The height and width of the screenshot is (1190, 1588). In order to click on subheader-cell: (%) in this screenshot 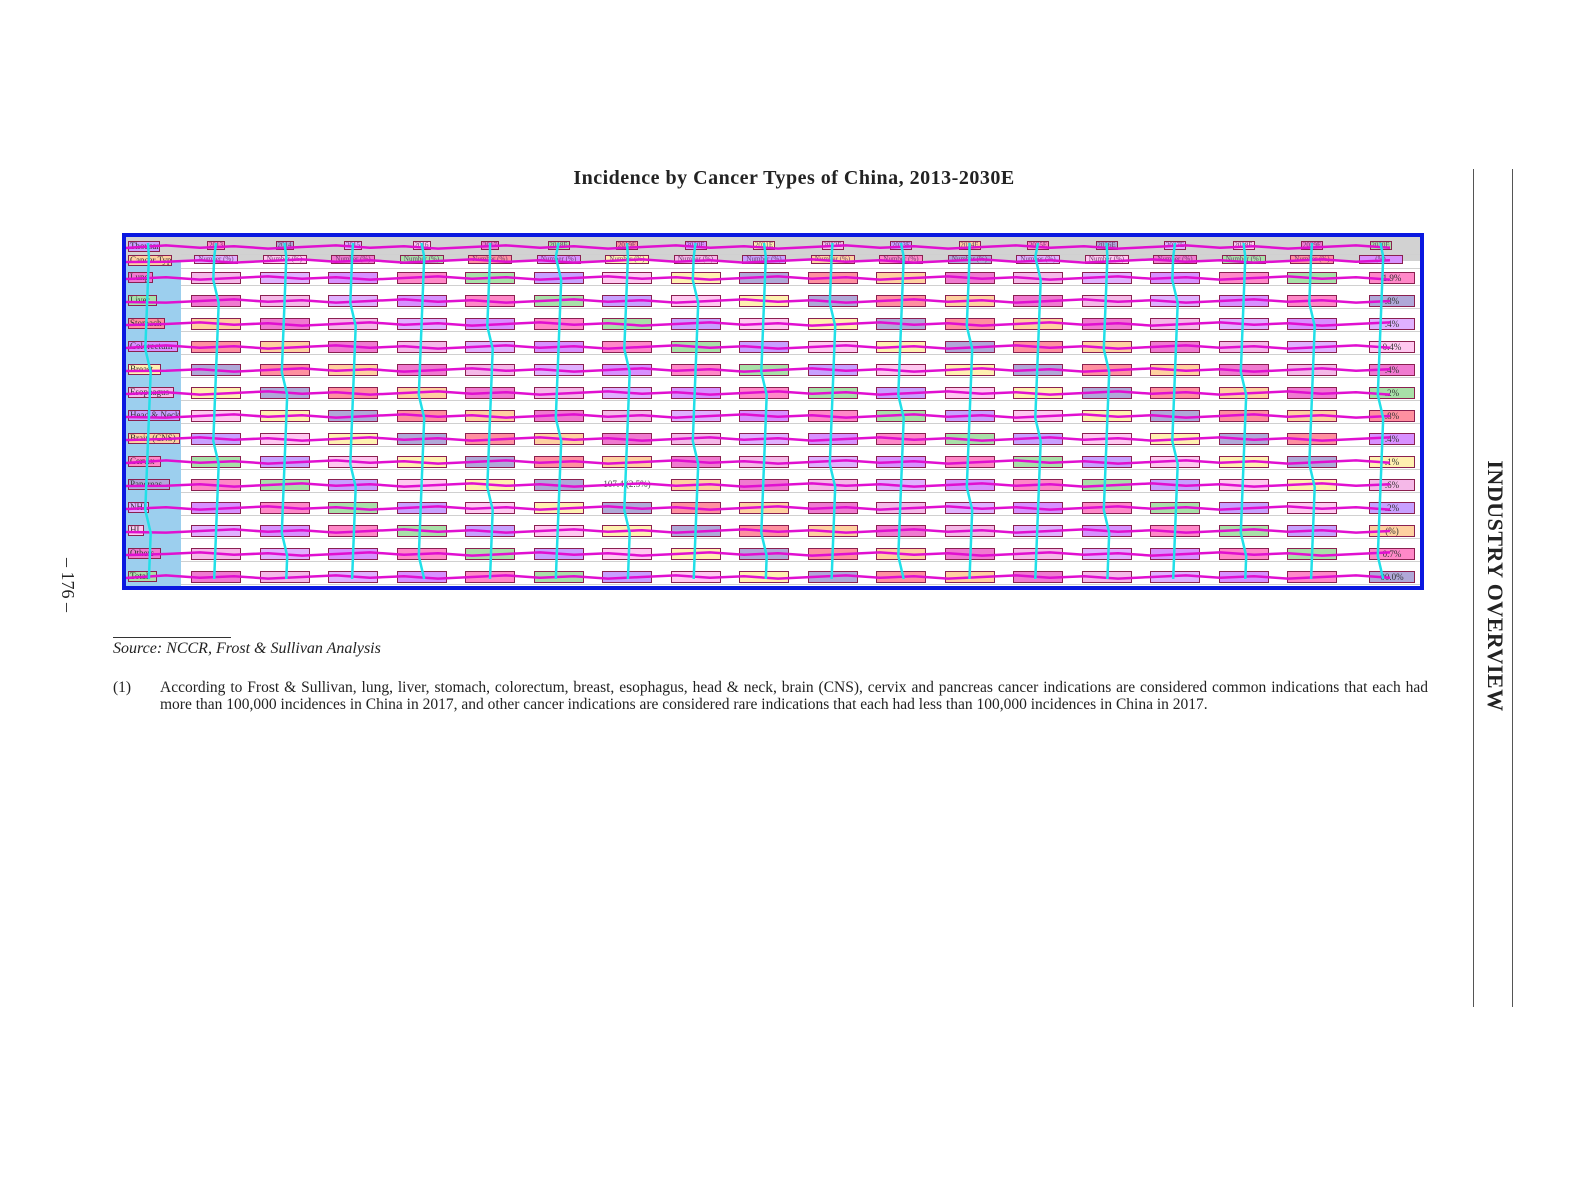, I will do `click(1380, 259)`.